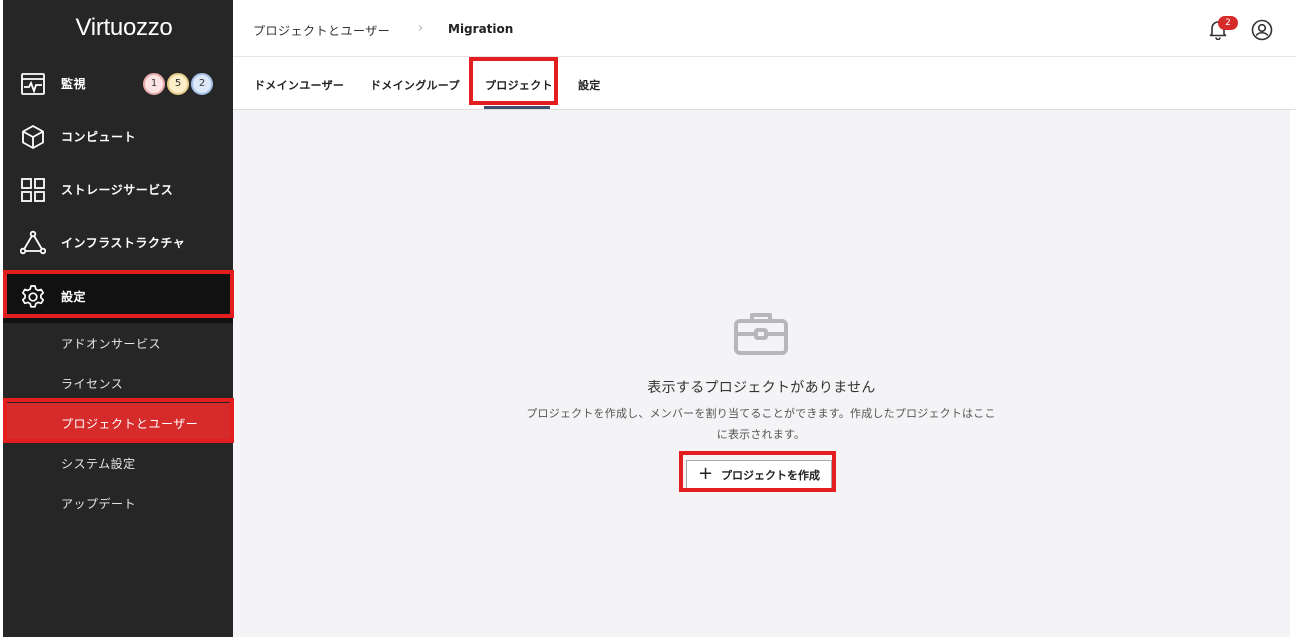  I want to click on breadcrumb-current: Migration, so click(481, 29).